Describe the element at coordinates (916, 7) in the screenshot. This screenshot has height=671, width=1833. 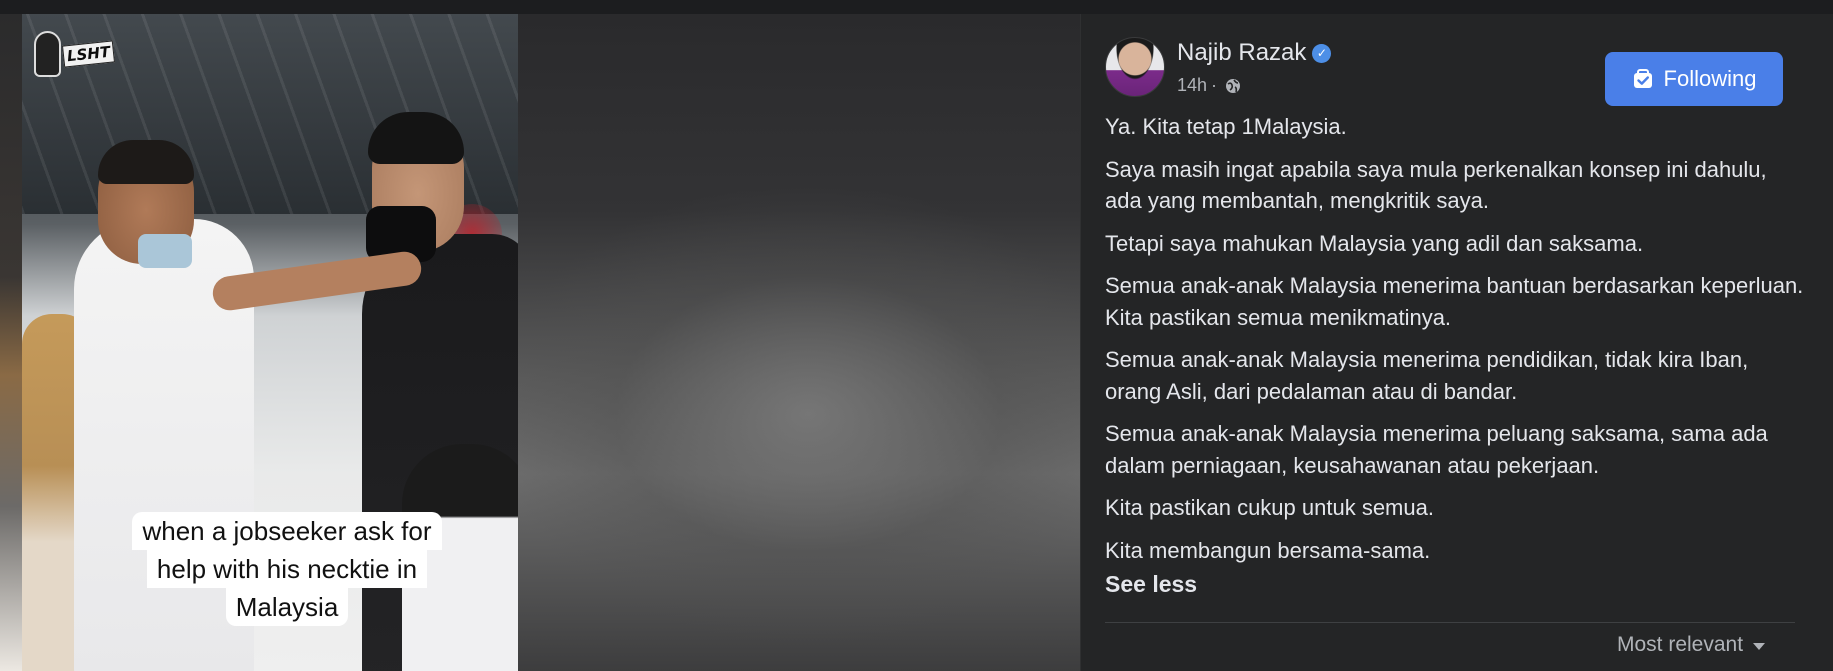
I see `top-bar` at that location.